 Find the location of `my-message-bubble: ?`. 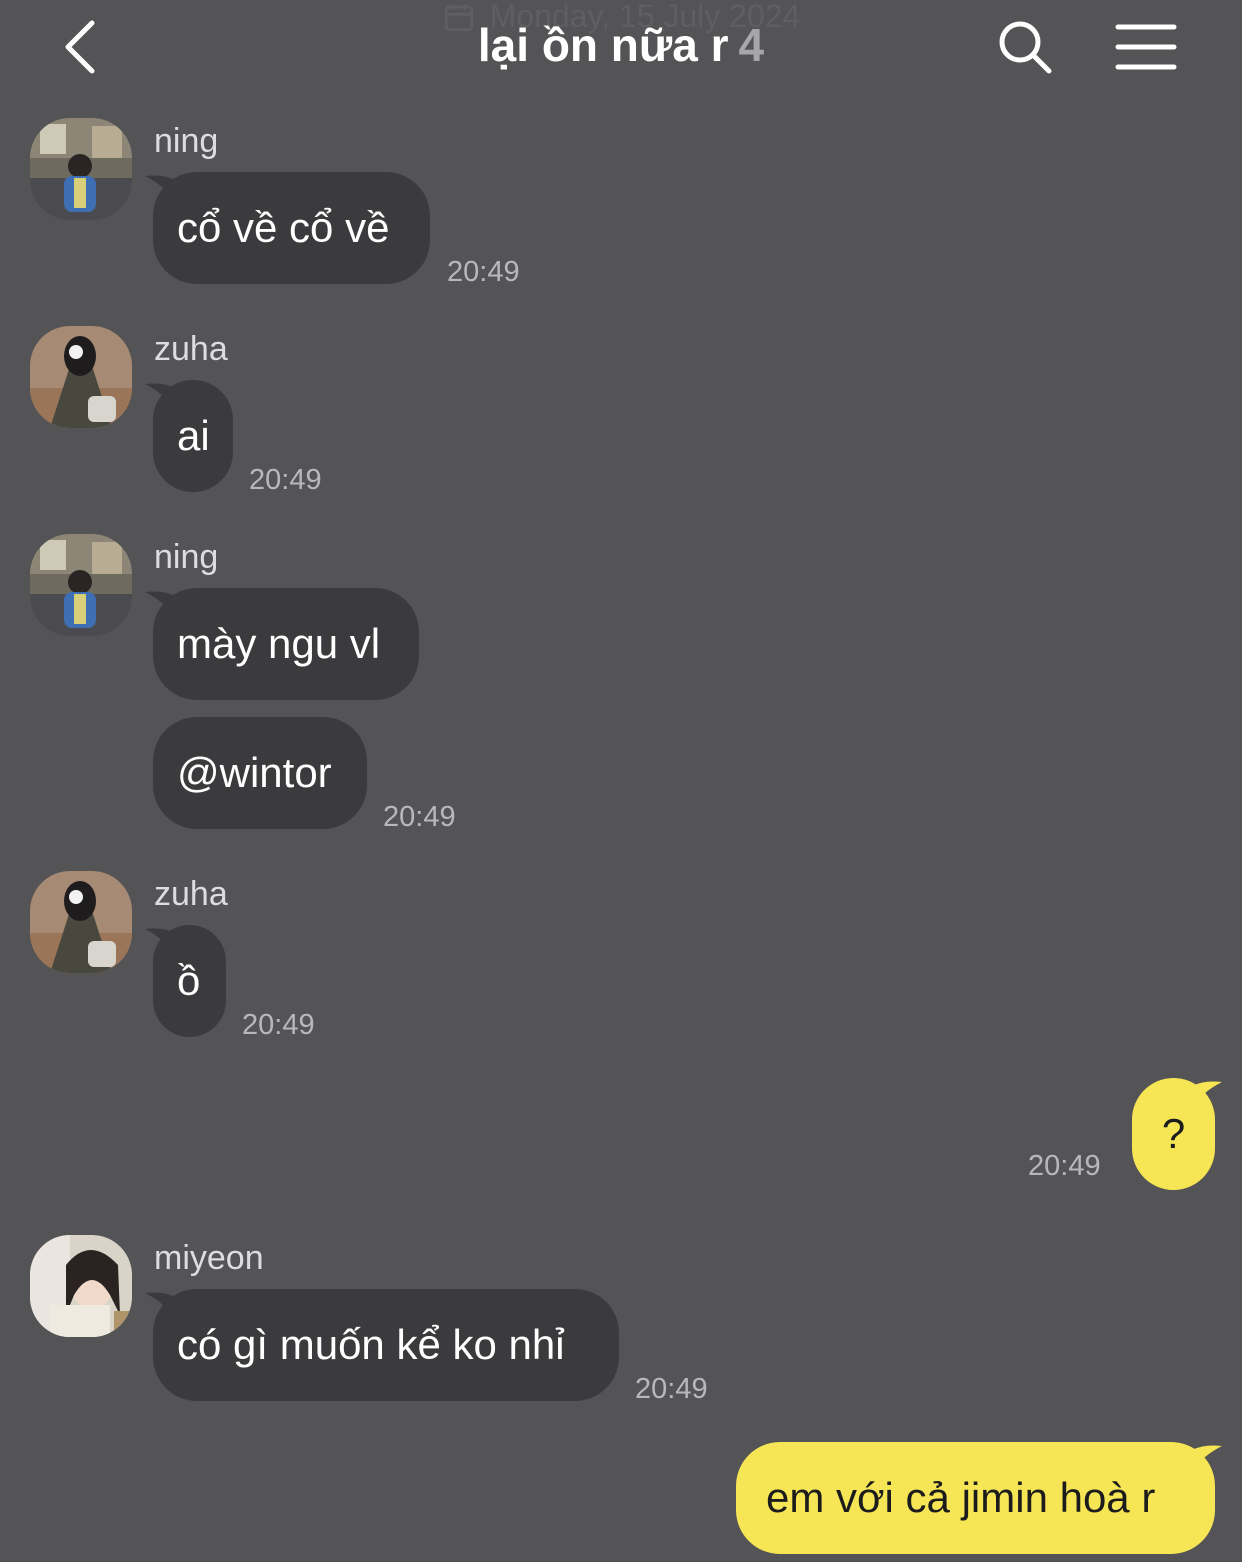

my-message-bubble: ? is located at coordinates (1173, 1134).